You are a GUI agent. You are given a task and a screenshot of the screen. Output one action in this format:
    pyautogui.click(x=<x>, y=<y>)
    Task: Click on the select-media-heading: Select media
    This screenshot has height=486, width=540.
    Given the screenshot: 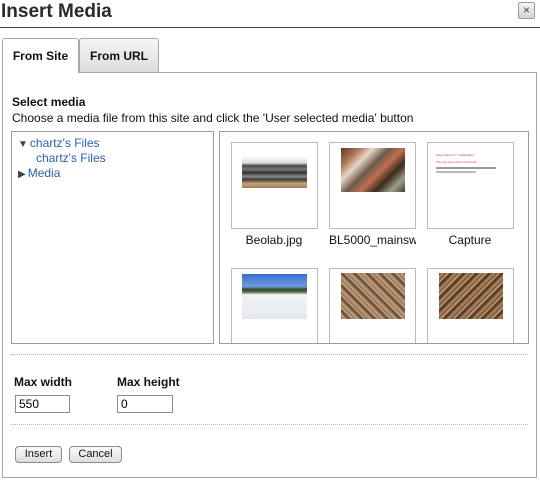 What is the action you would take?
    pyautogui.click(x=49, y=102)
    